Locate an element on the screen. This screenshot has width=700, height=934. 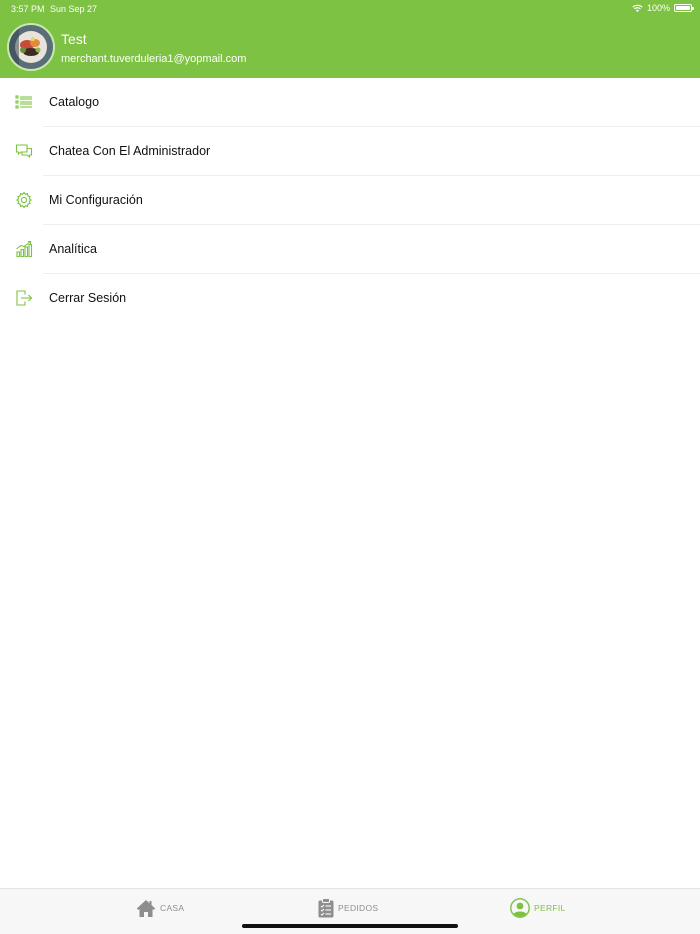
clipboard-icon is located at coordinates (326, 908).